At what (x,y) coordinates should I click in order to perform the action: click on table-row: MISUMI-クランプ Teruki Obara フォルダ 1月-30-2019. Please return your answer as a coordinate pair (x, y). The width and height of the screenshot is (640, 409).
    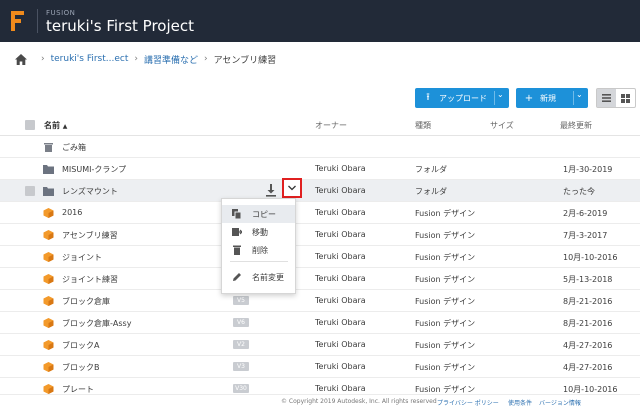
    Looking at the image, I should click on (320, 169).